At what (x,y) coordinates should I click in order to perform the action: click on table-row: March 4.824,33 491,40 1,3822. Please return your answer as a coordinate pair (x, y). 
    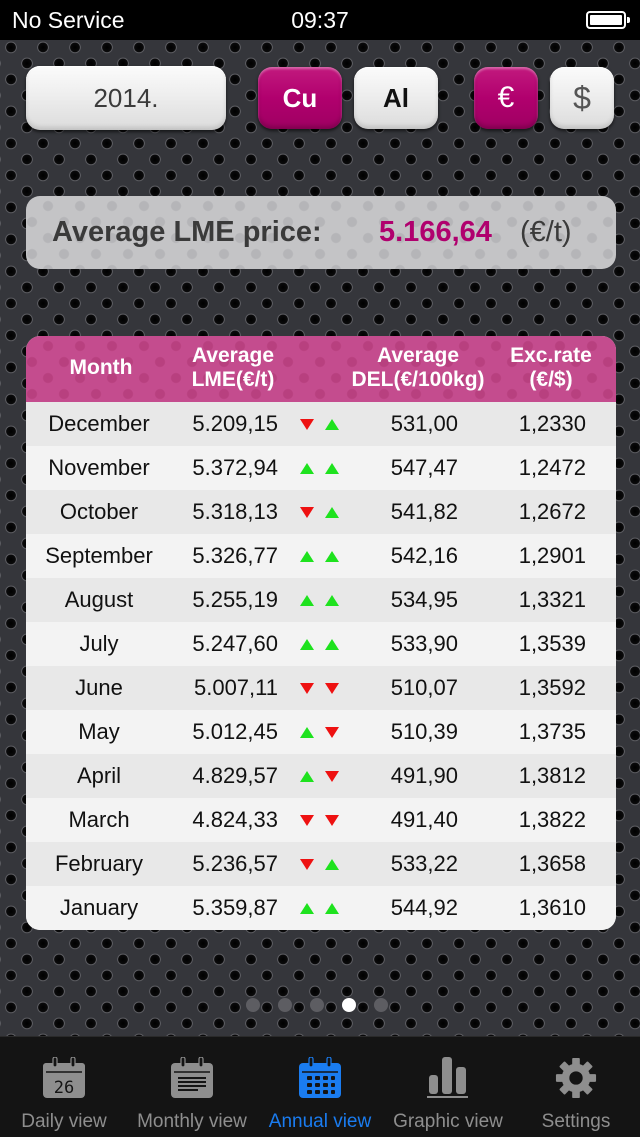
    Looking at the image, I should click on (321, 820).